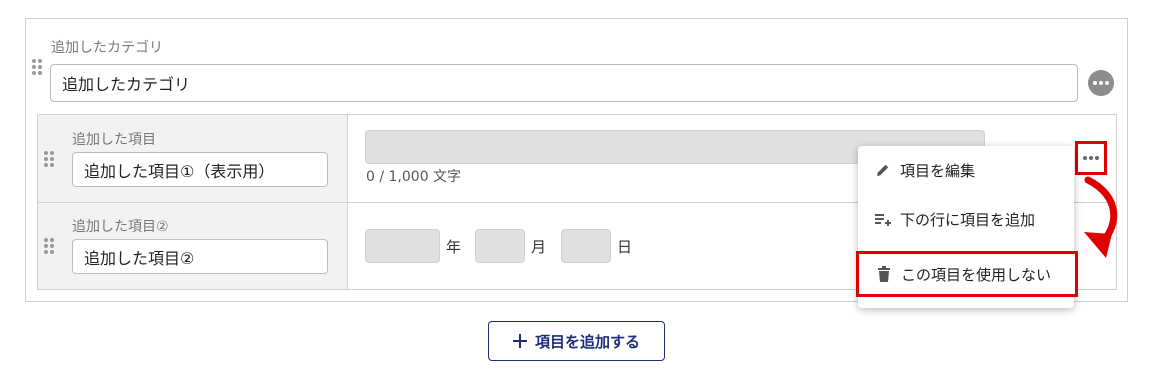  I want to click on menu-item-do-not-use: この項目を使用しない, so click(967, 274).